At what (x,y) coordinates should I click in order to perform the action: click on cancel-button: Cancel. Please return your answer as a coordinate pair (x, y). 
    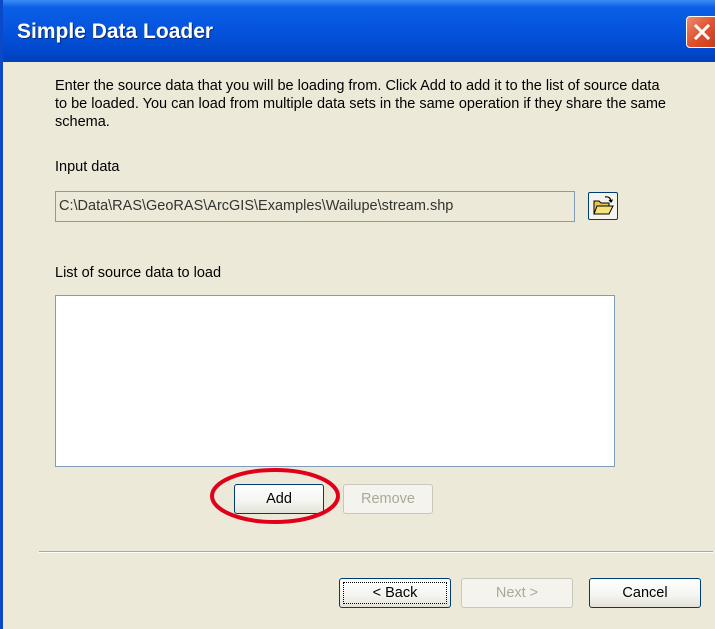
    Looking at the image, I should click on (645, 593).